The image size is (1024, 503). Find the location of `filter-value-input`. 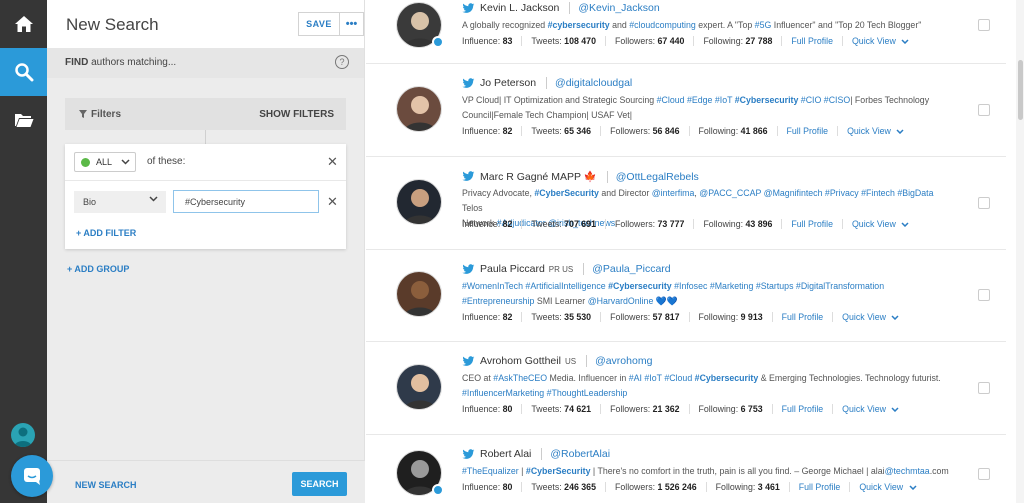

filter-value-input is located at coordinates (246, 201).